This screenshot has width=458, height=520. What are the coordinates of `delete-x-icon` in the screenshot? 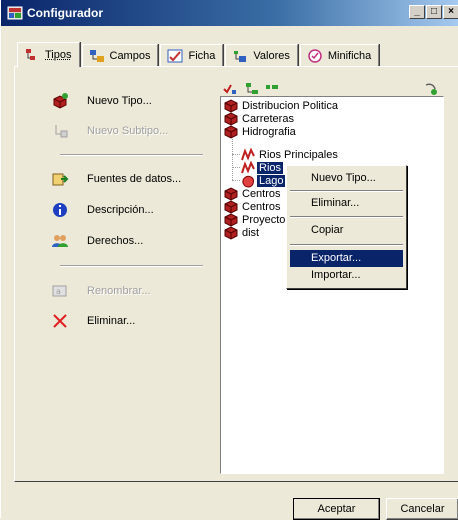 It's located at (60, 321).